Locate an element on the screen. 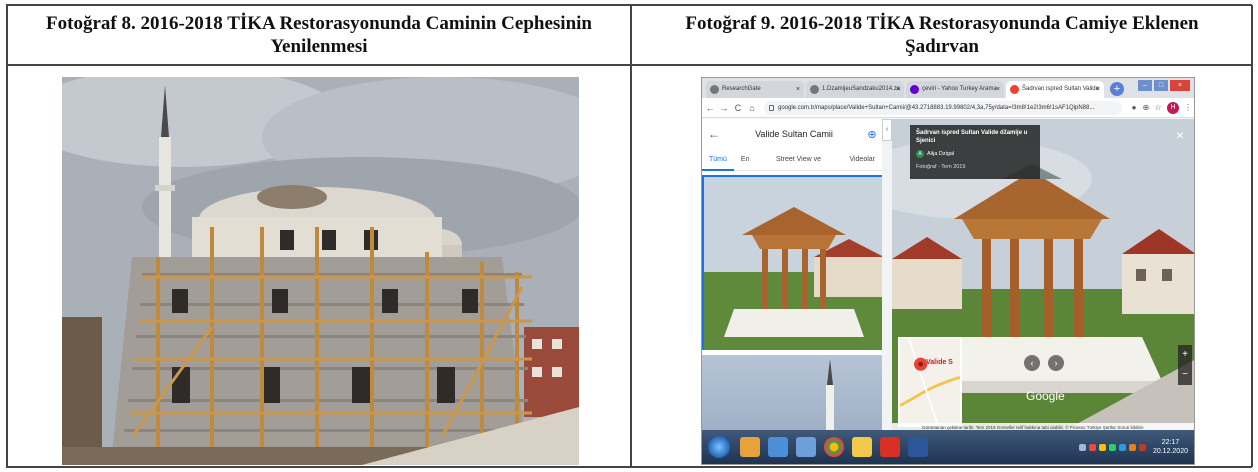  browser-tab-title: Šadrvan ispred Sultan Valide is located at coordinates (1060, 89).